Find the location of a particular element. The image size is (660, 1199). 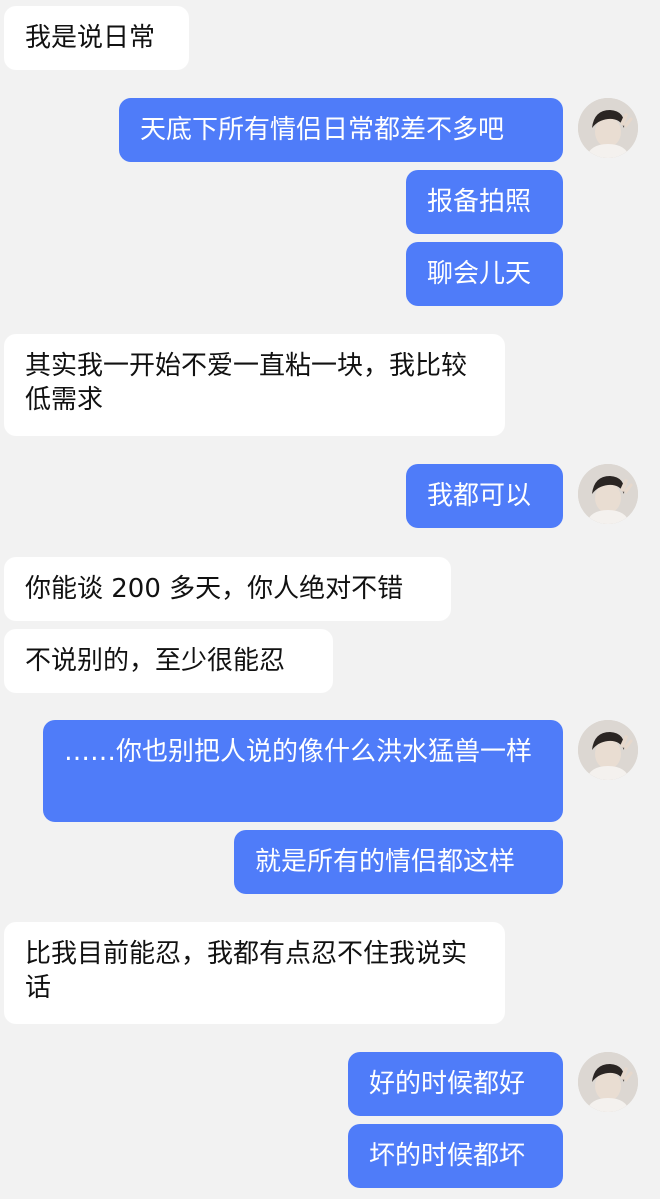

outgoing-message-bubble: 坏的时候都坏 is located at coordinates (455, 1156).